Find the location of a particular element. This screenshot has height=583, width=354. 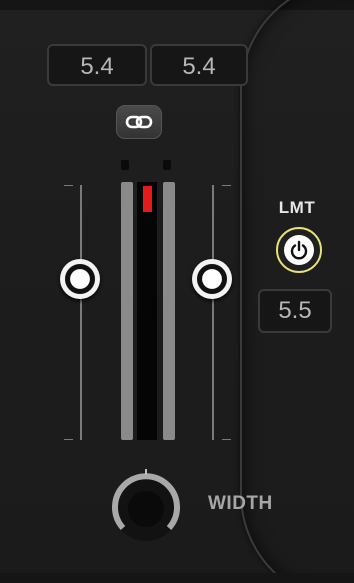

limiter-value-field: 5.5 is located at coordinates (295, 311).